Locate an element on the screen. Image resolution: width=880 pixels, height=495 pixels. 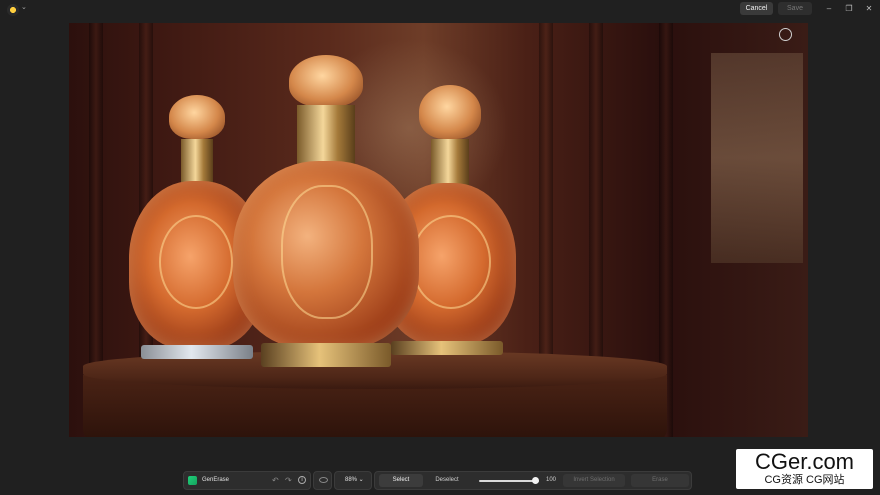
erase-button: Erase is located at coordinates (660, 480).